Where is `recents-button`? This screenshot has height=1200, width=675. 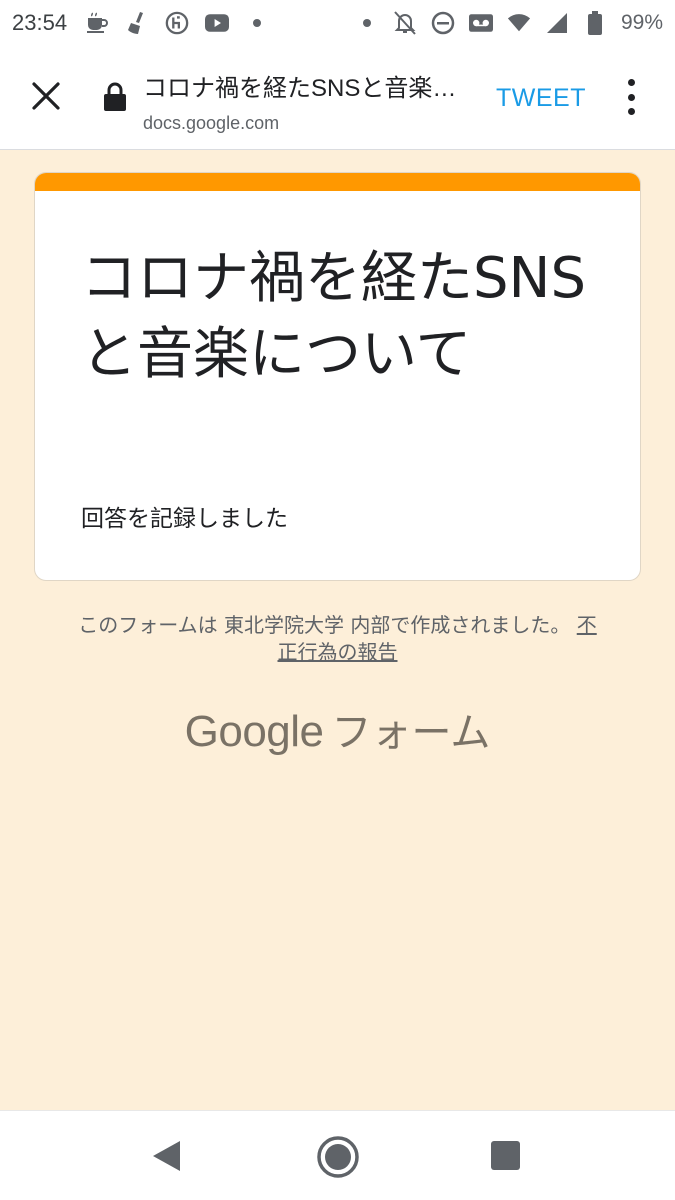
recents-button is located at coordinates (505, 1155).